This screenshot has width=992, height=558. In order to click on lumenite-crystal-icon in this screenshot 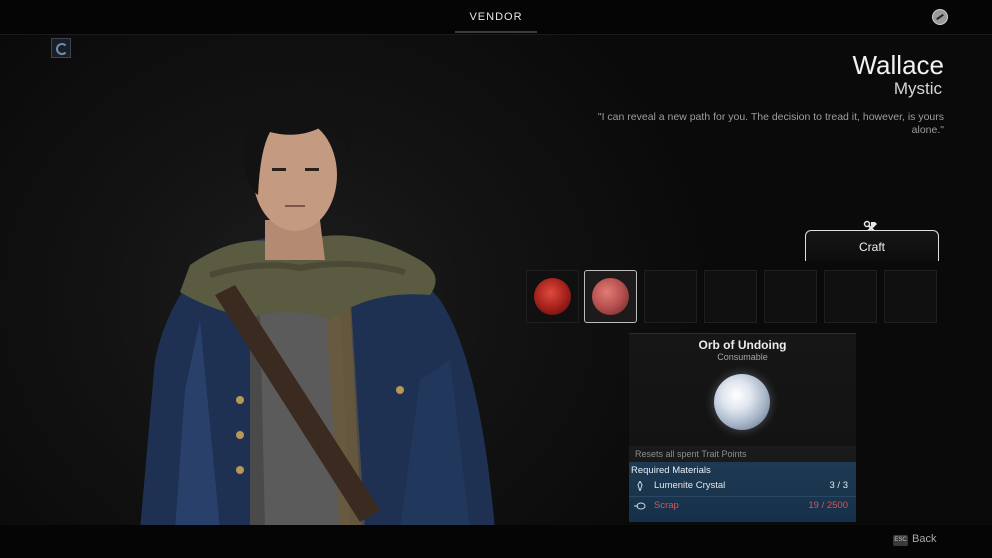, I will do `click(640, 486)`.